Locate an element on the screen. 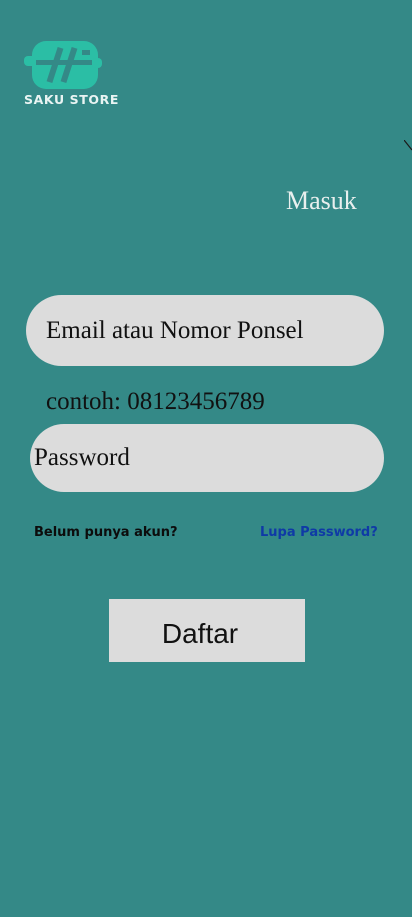 Image resolution: width=412 pixels, height=917 pixels. chevron-icon is located at coordinates (408, 145).